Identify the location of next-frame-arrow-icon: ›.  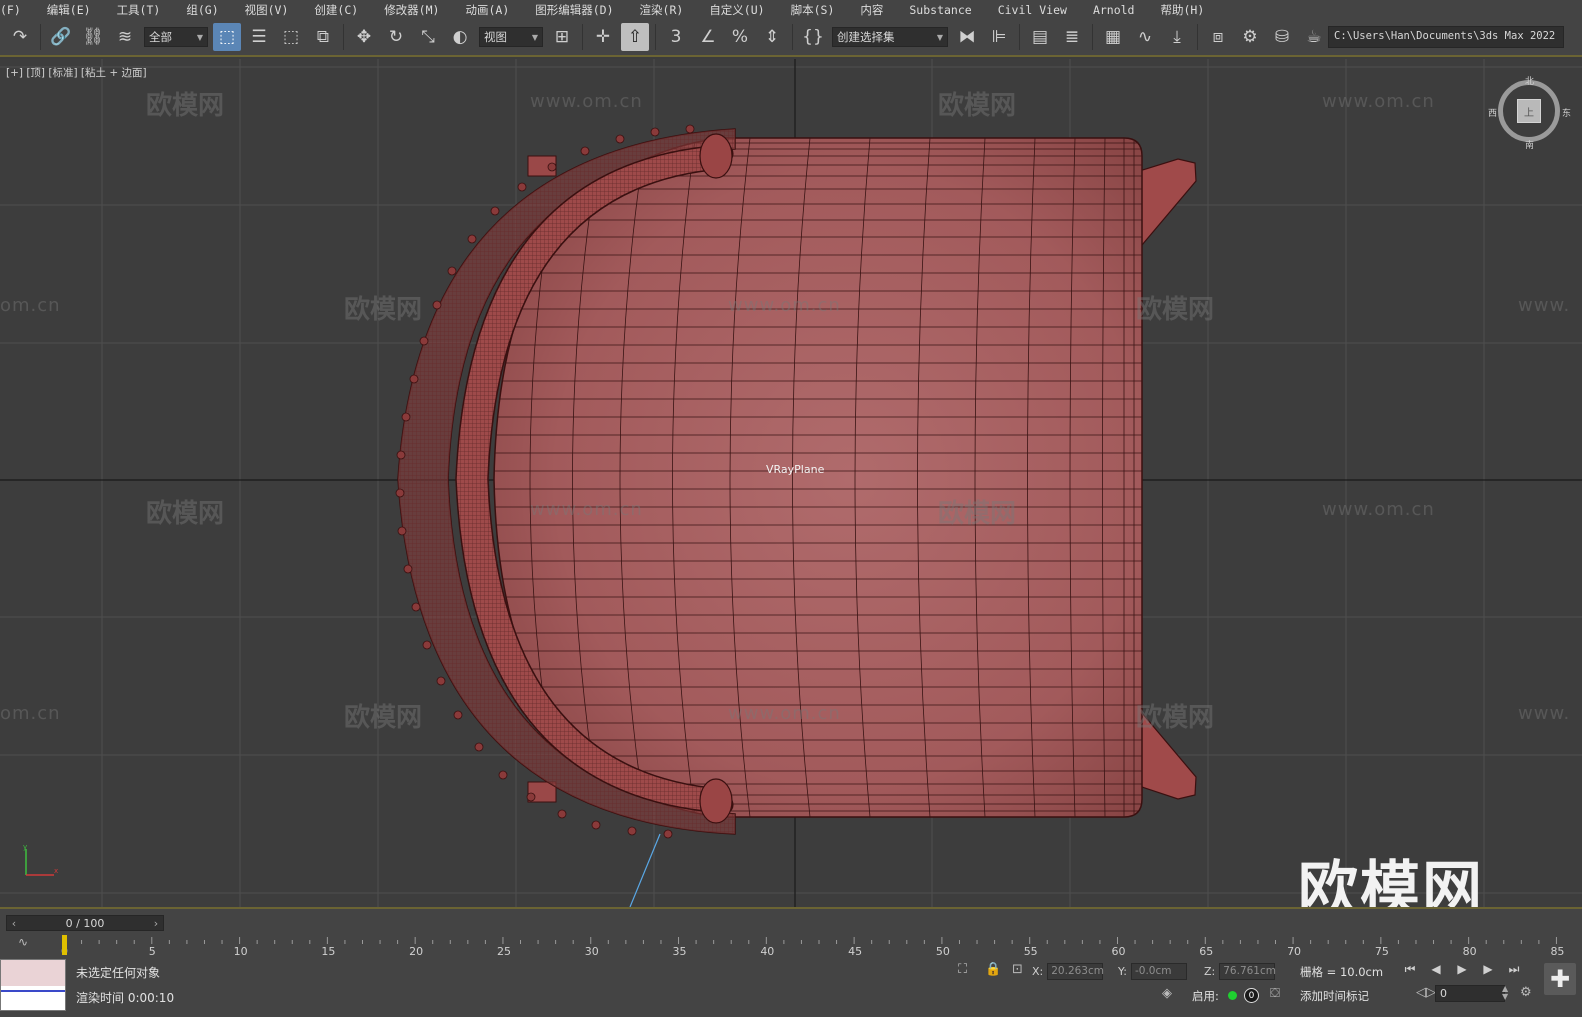
(156, 923).